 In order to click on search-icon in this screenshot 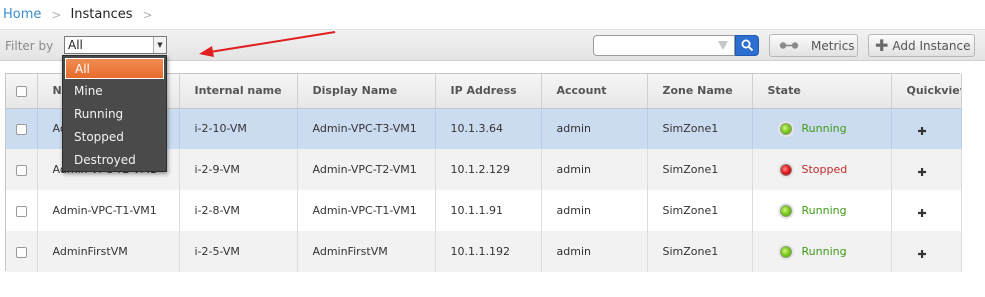, I will do `click(747, 45)`.